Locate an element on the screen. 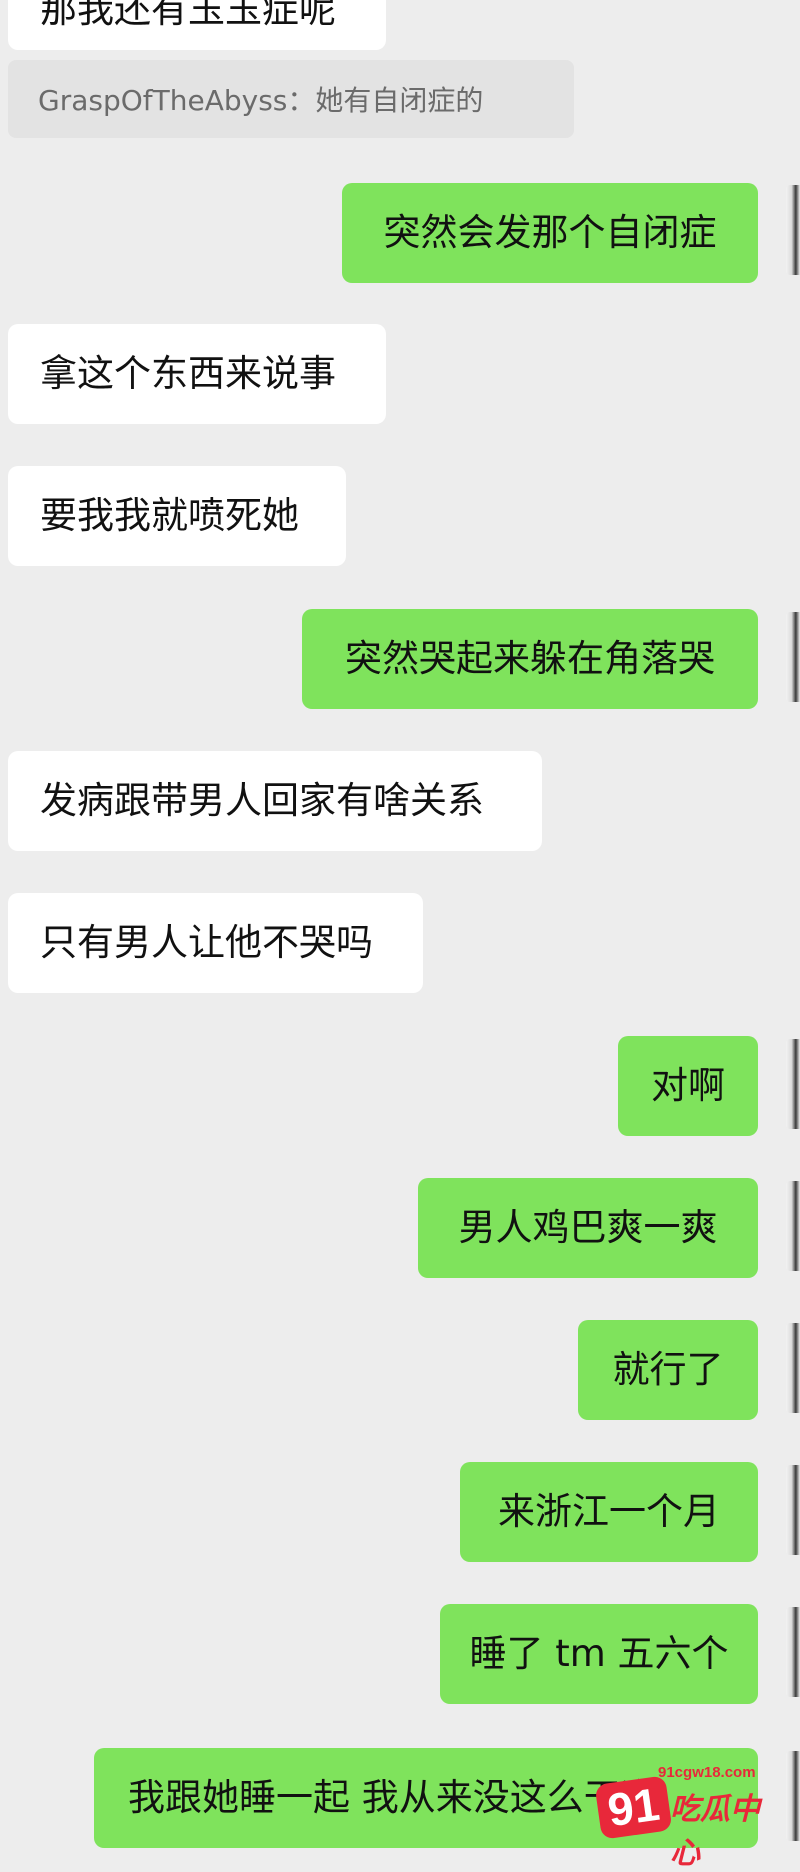 This screenshot has width=800, height=1872. message-bubble-incoming: 拿这个东西来说事 is located at coordinates (197, 374).